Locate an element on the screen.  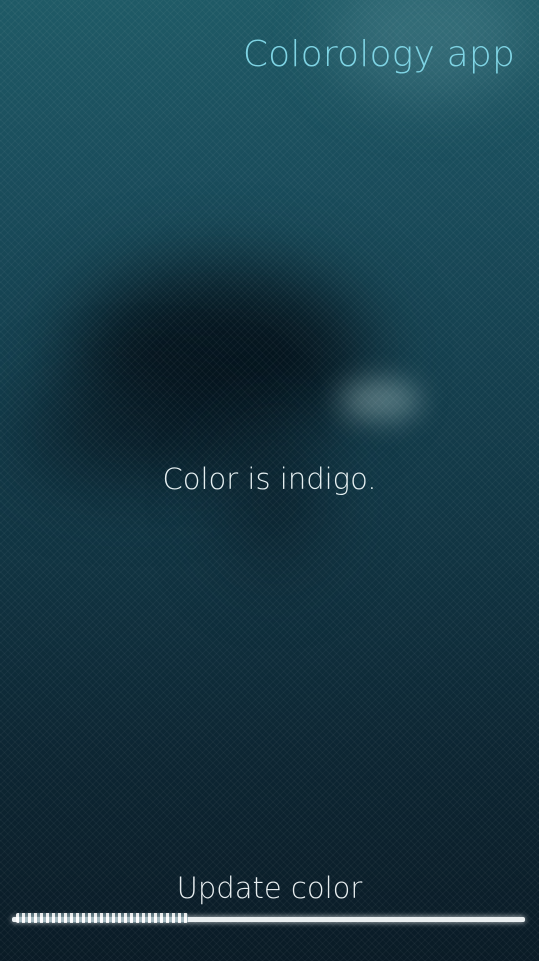
menu-indicator-dots is located at coordinates (102, 918).